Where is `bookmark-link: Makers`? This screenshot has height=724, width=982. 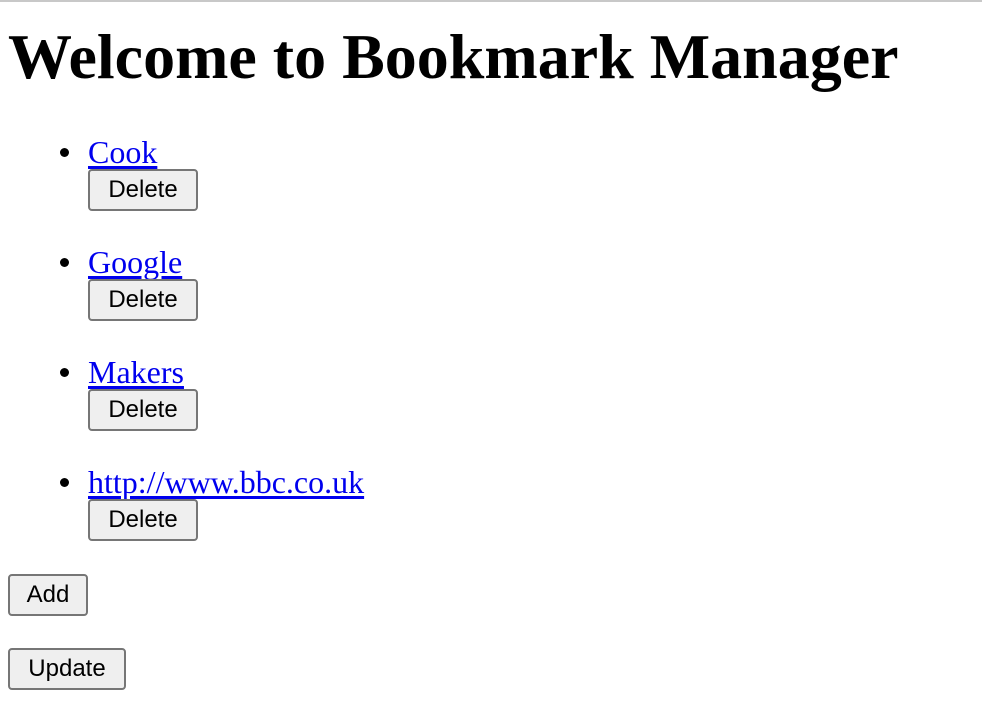
bookmark-link: Makers is located at coordinates (136, 372).